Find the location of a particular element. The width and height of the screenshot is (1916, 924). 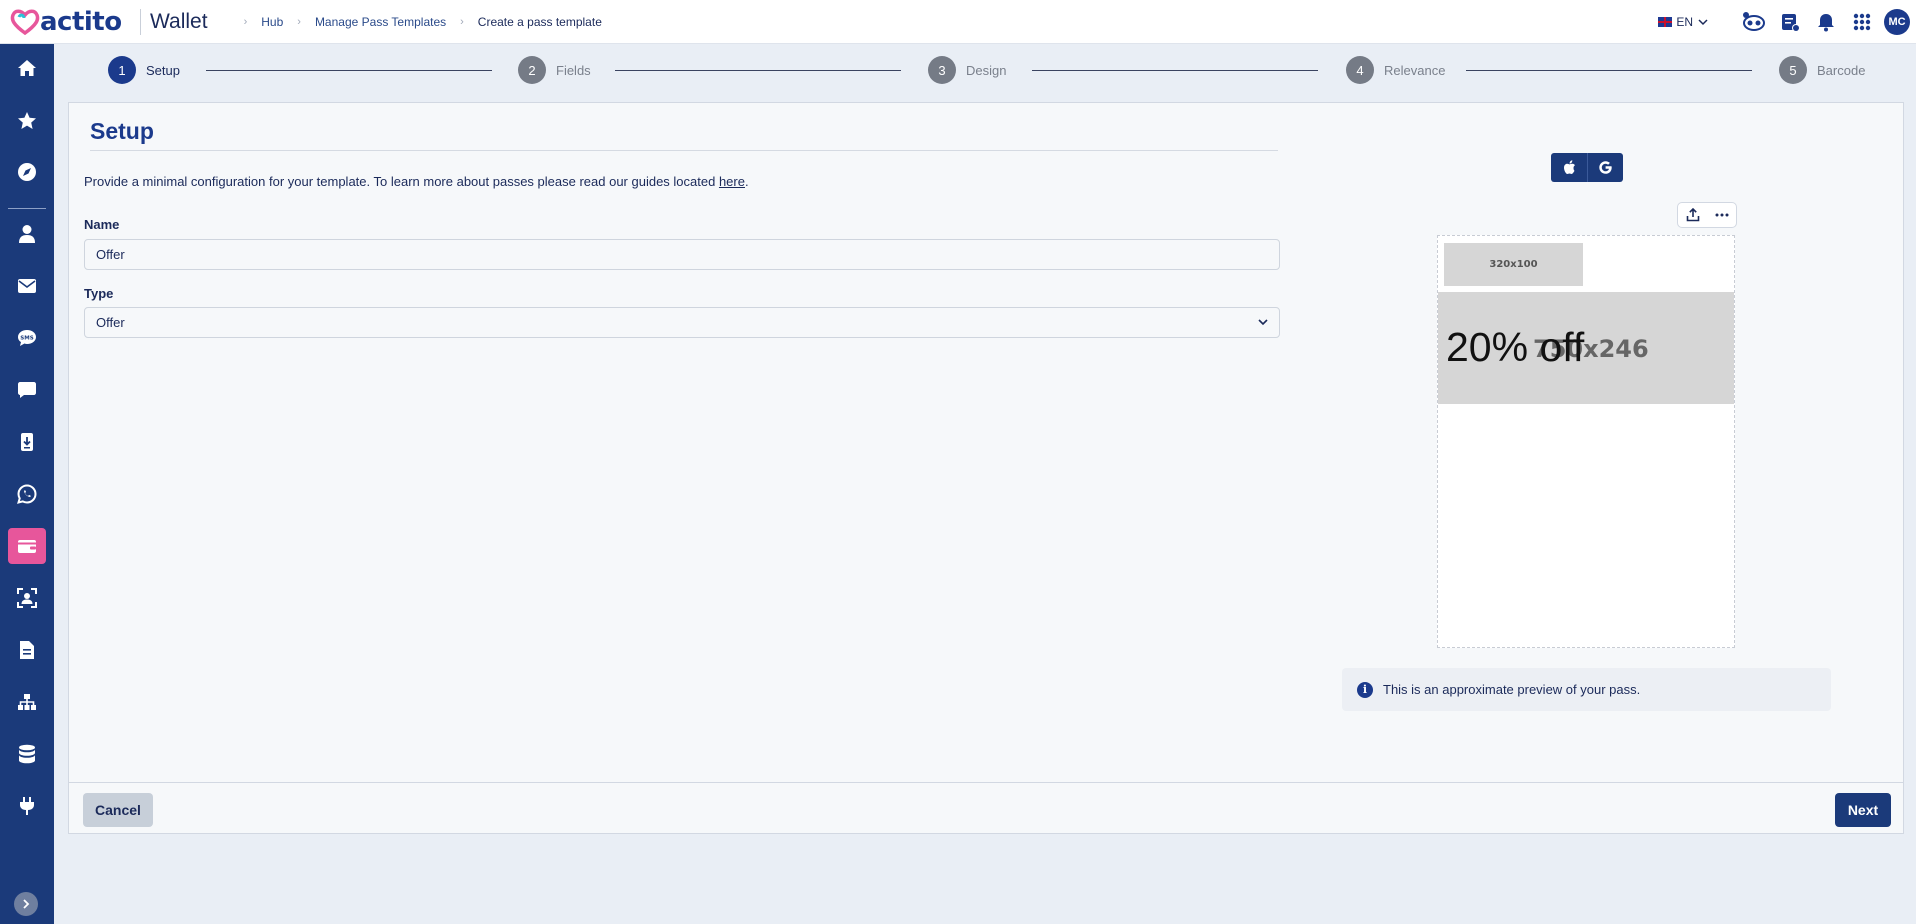

type-select-value: Offer is located at coordinates (110, 322).